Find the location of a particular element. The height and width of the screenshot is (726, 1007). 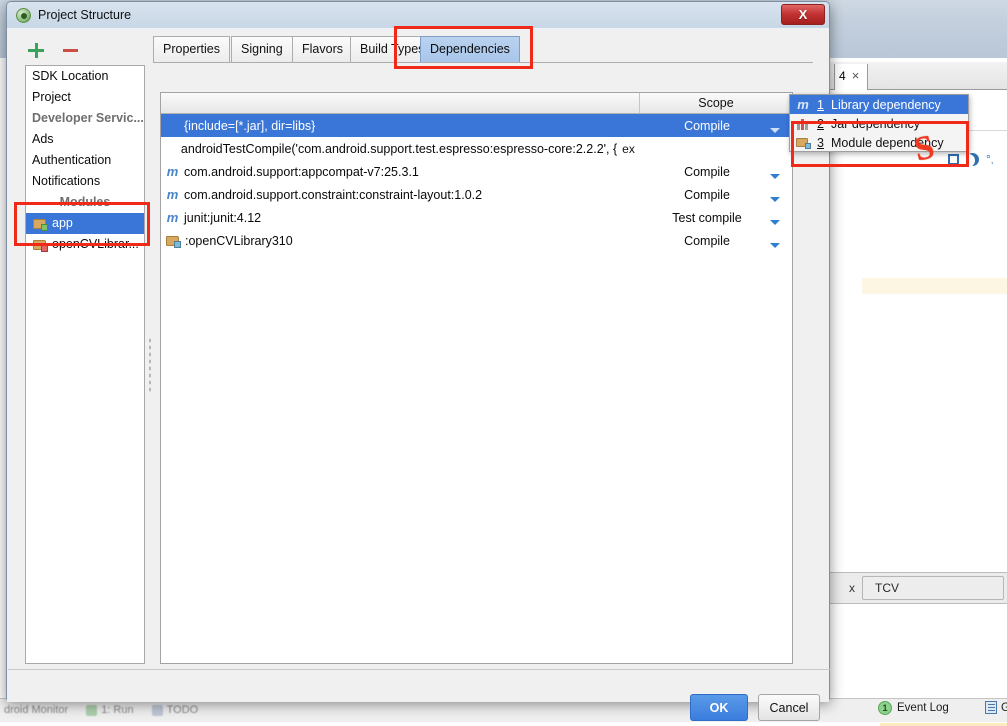

sidebar-splitter is located at coordinates (150, 364).